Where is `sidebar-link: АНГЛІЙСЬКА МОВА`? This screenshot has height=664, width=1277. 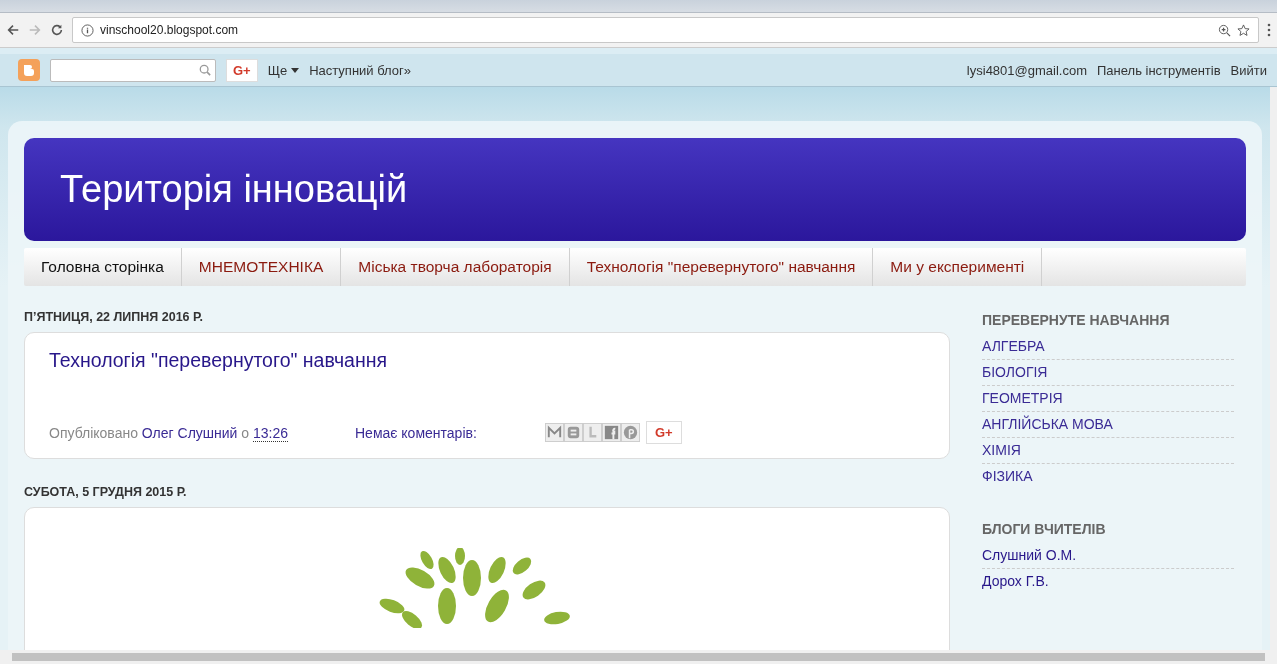
sidebar-link: АНГЛІЙСЬКА МОВА is located at coordinates (1108, 425).